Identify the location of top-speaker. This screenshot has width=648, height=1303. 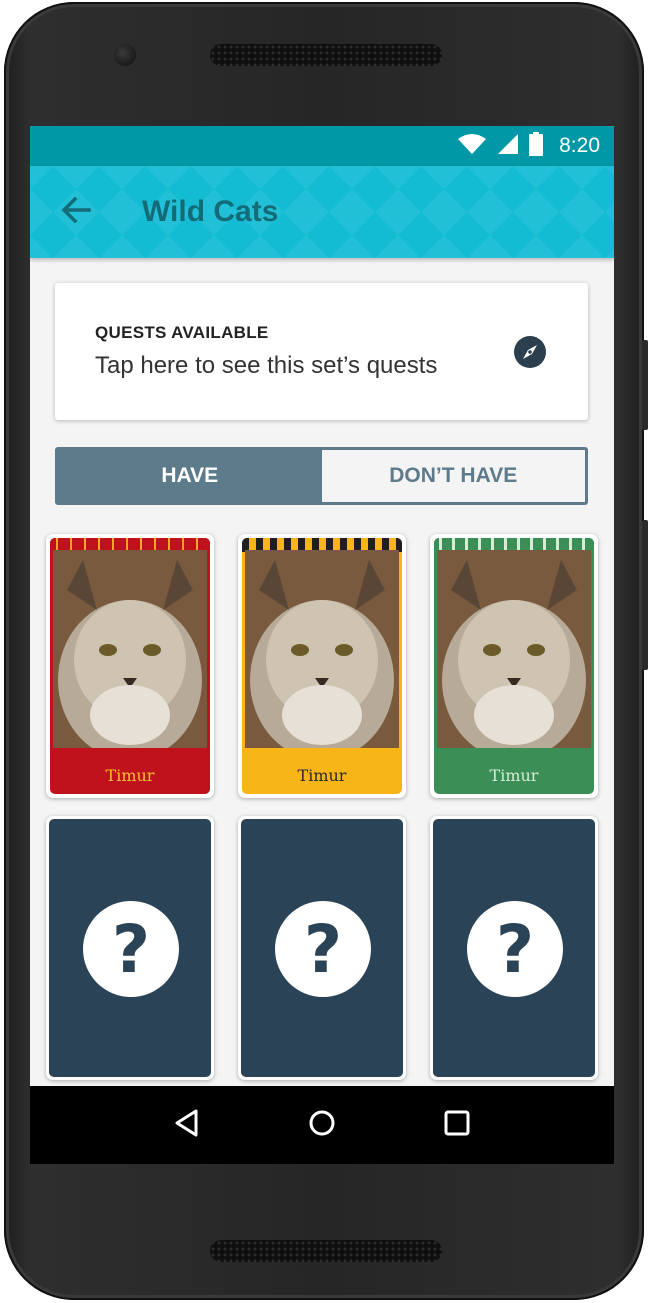
(326, 55).